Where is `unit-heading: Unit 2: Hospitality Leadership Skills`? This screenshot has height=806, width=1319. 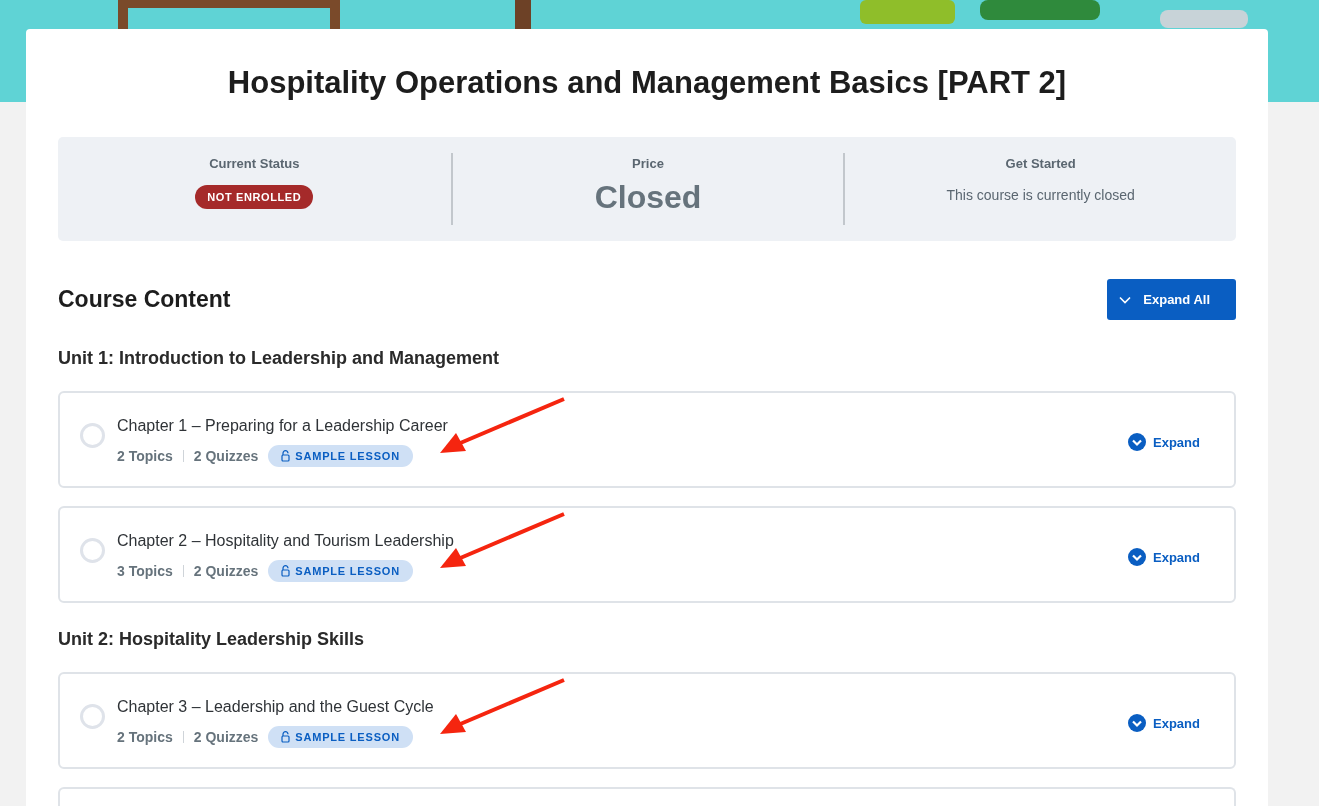 unit-heading: Unit 2: Hospitality Leadership Skills is located at coordinates (212, 639).